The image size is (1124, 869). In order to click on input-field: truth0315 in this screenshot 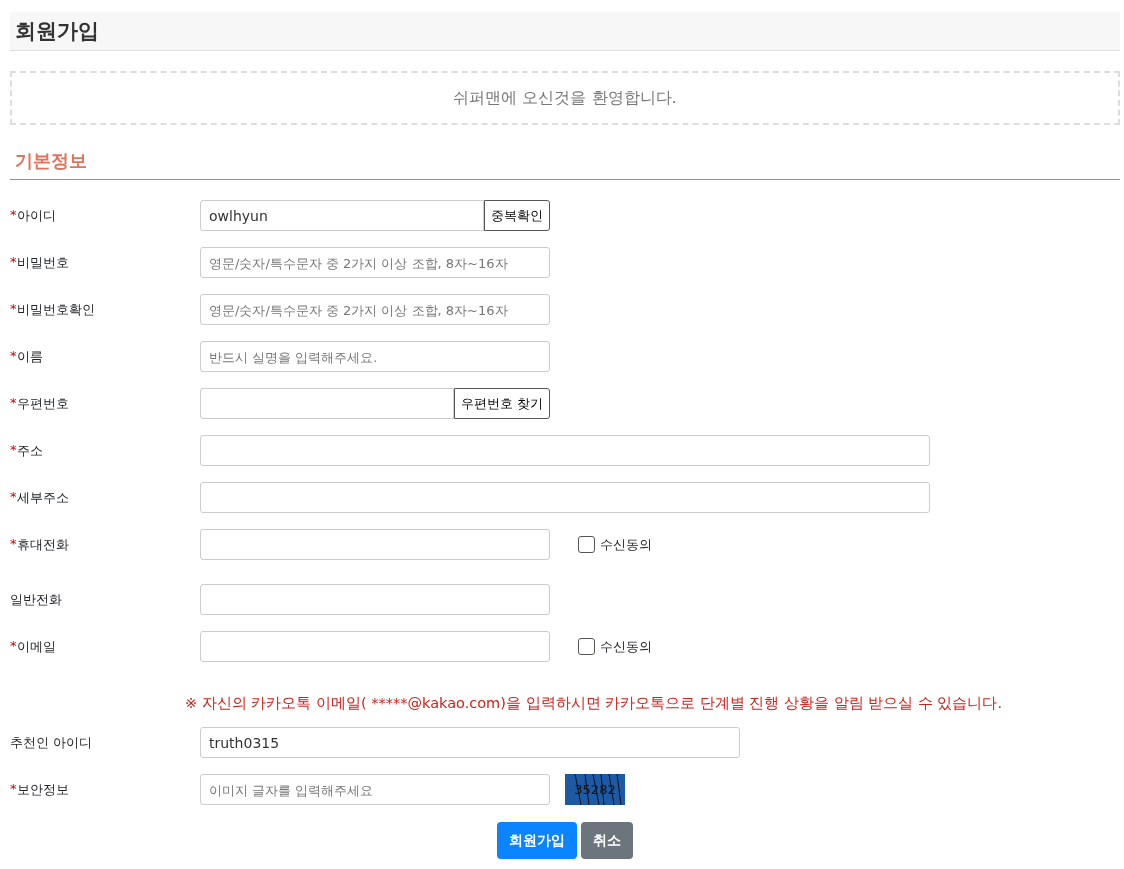, I will do `click(470, 742)`.